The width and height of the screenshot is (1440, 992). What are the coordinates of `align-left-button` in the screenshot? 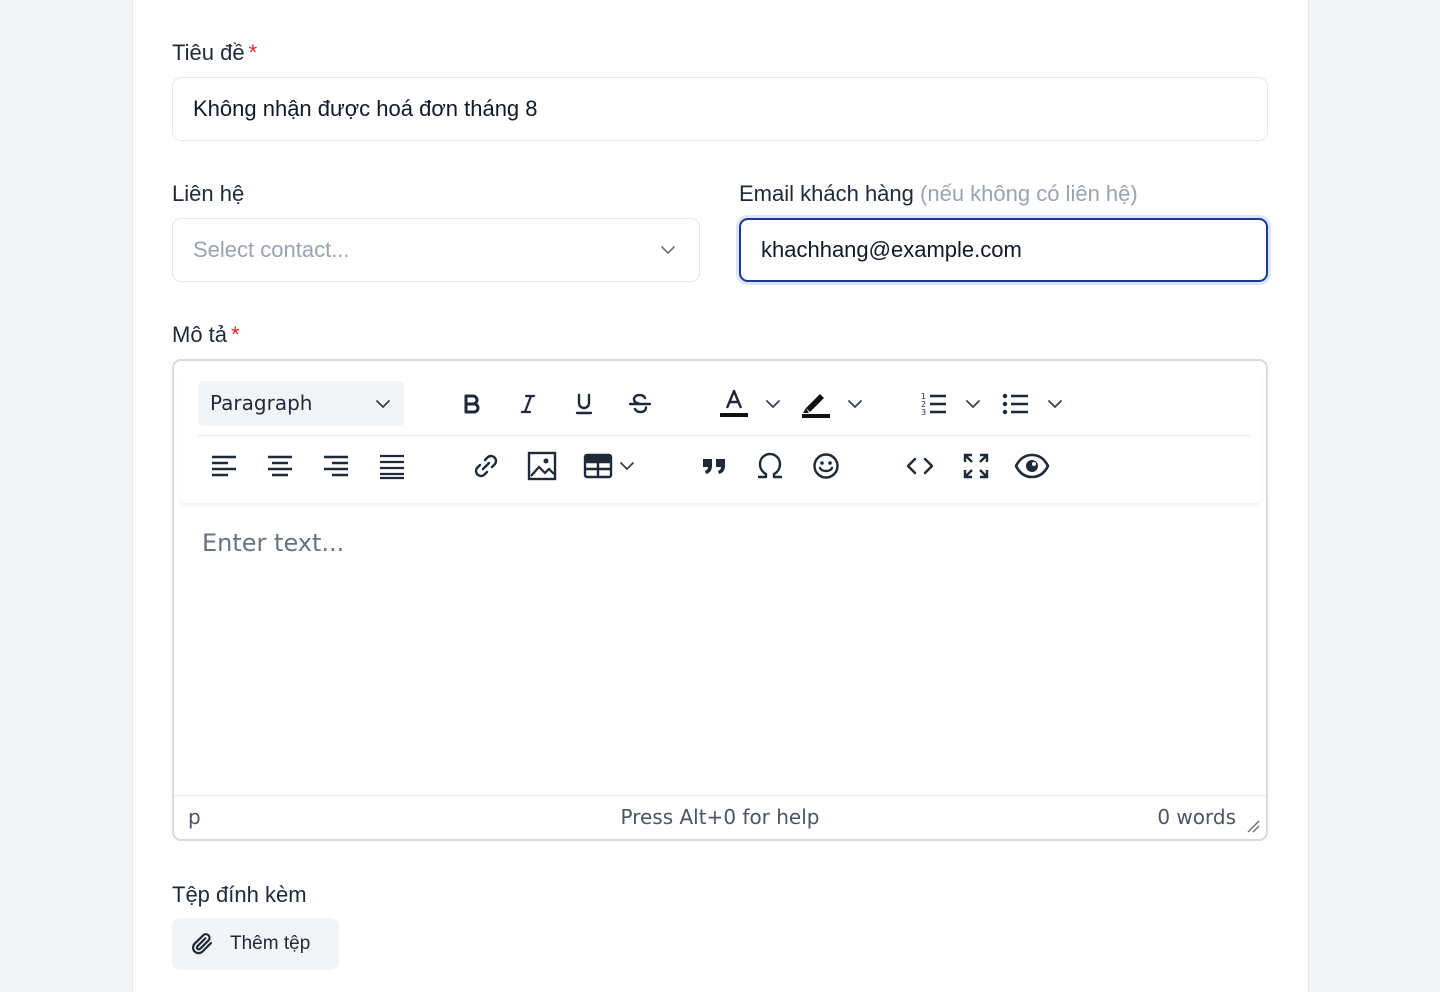 It's located at (224, 466).